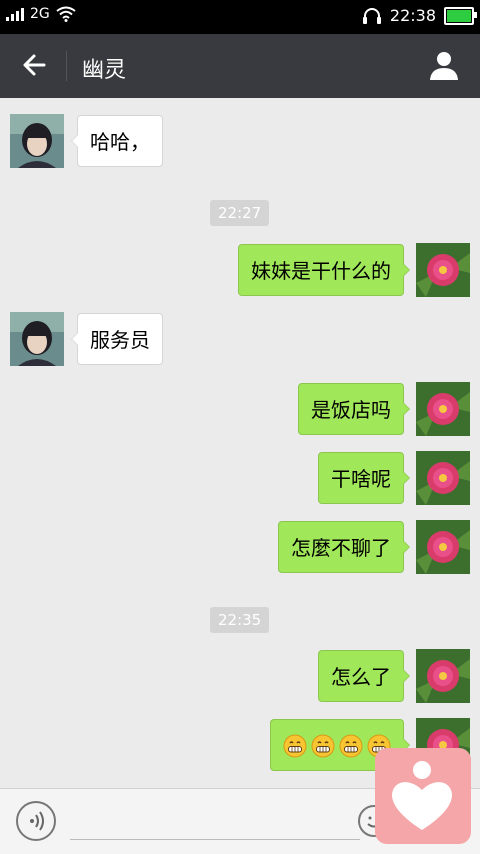 Image resolution: width=480 pixels, height=854 pixels. What do you see at coordinates (66, 14) in the screenshot?
I see `wifi-icon` at bounding box center [66, 14].